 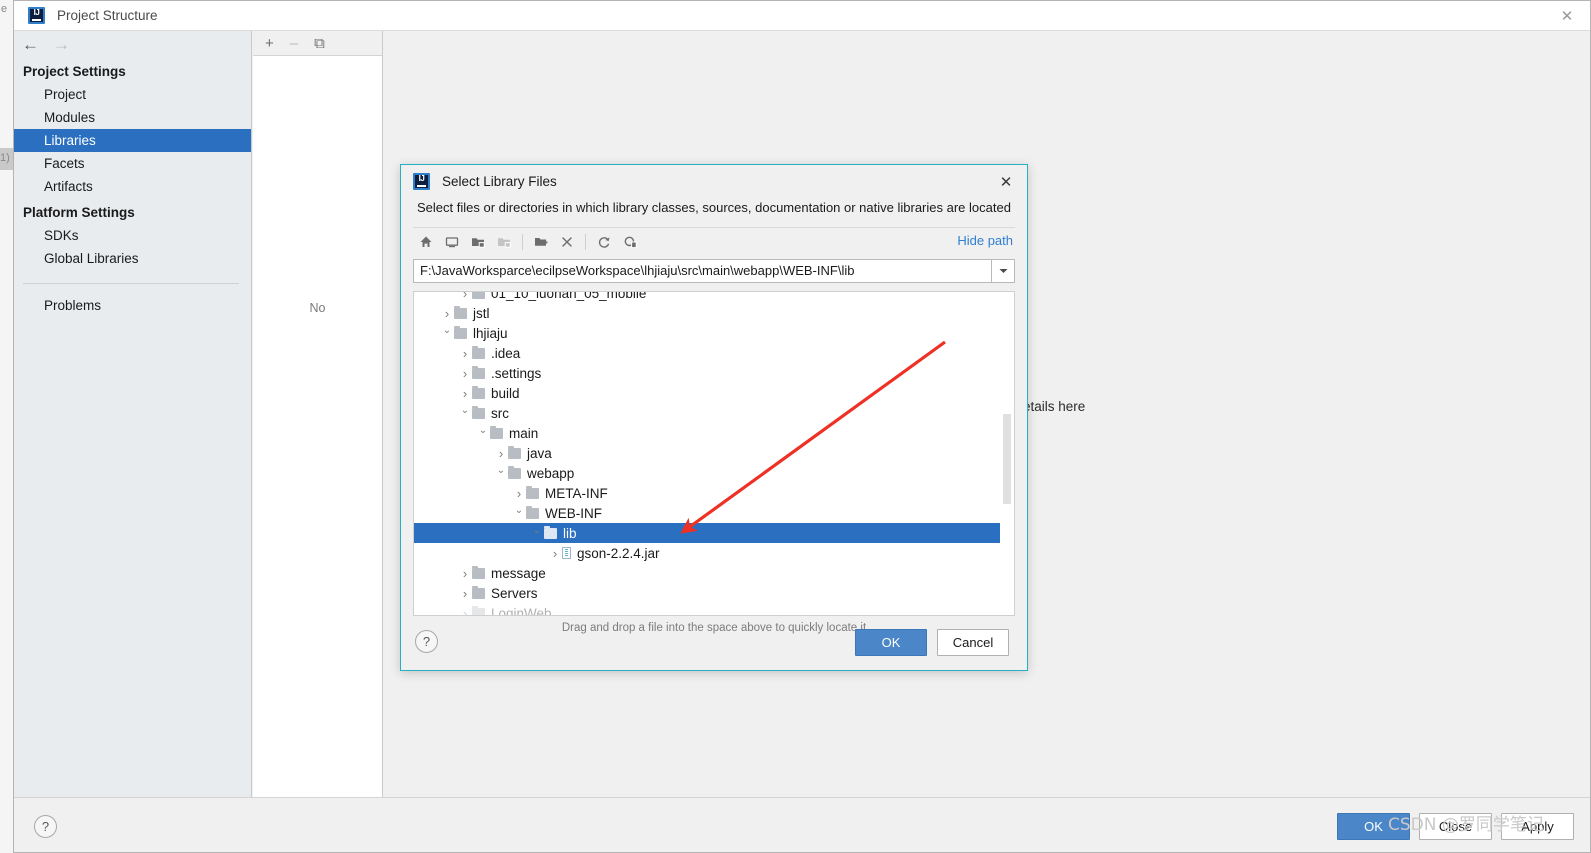 What do you see at coordinates (714, 493) in the screenshot?
I see `tree-row: META-INF` at bounding box center [714, 493].